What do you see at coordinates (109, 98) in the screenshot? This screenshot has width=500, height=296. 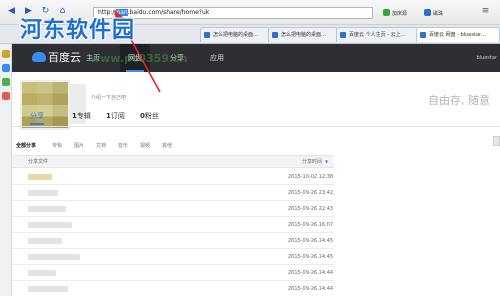 I see `profile-bio: 介绍一下自己吧` at bounding box center [109, 98].